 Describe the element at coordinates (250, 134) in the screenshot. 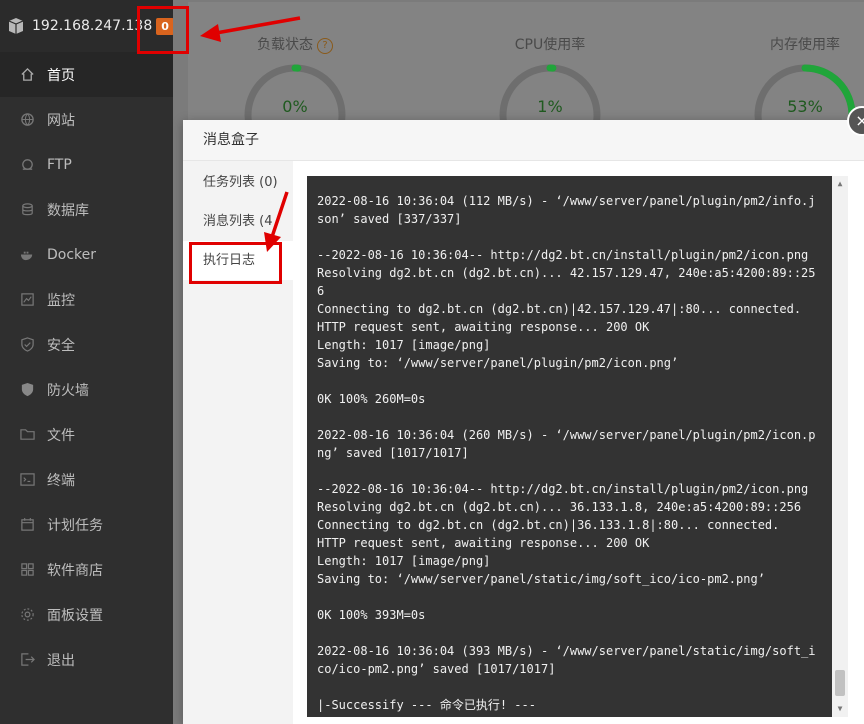

I see `annotation-arrows` at that location.